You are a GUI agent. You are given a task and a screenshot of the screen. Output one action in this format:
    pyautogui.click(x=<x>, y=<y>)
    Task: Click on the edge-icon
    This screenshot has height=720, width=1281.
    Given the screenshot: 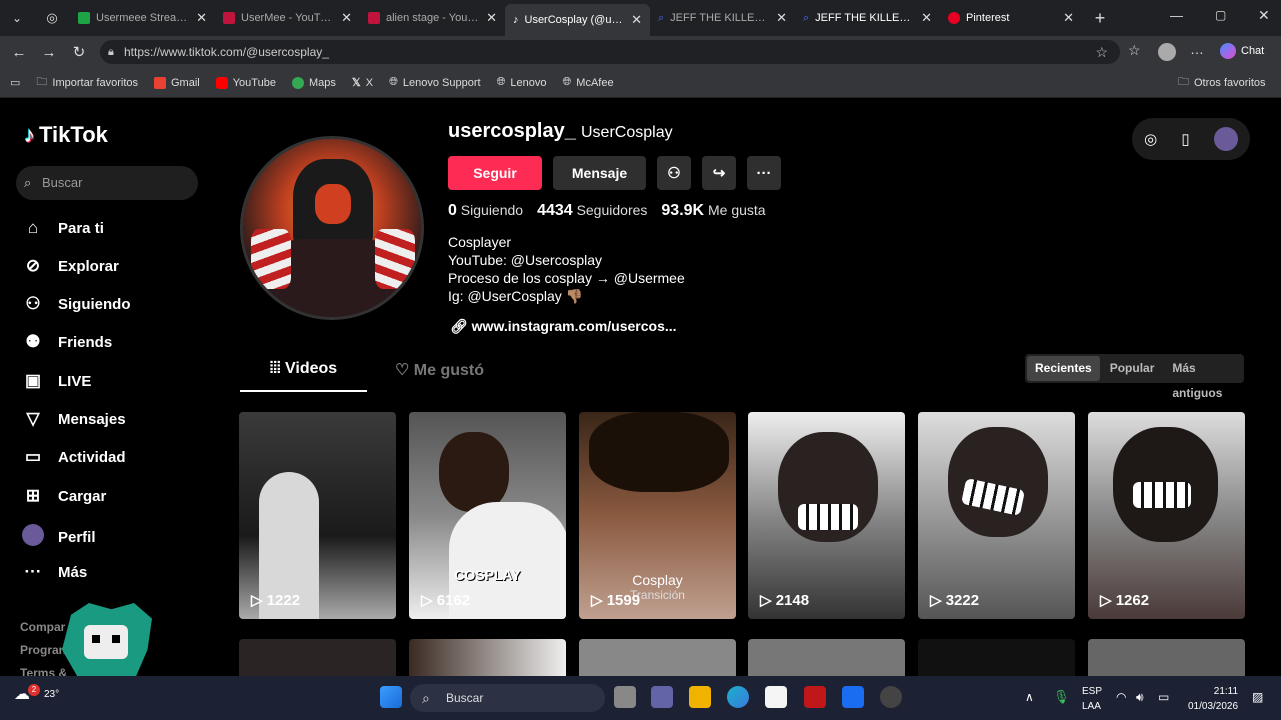 What is the action you would take?
    pyautogui.click(x=738, y=697)
    